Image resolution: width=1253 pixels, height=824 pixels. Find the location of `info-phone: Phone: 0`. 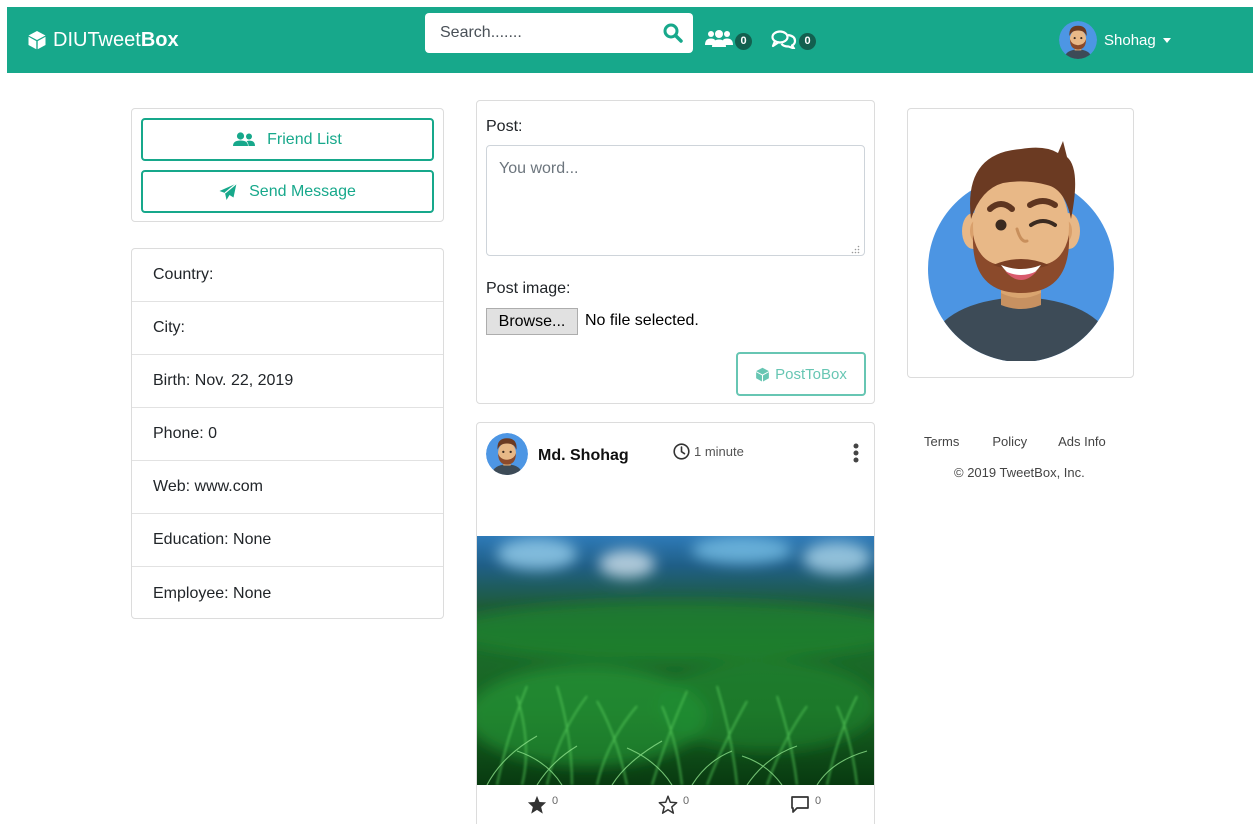

info-phone: Phone: 0 is located at coordinates (287, 434).